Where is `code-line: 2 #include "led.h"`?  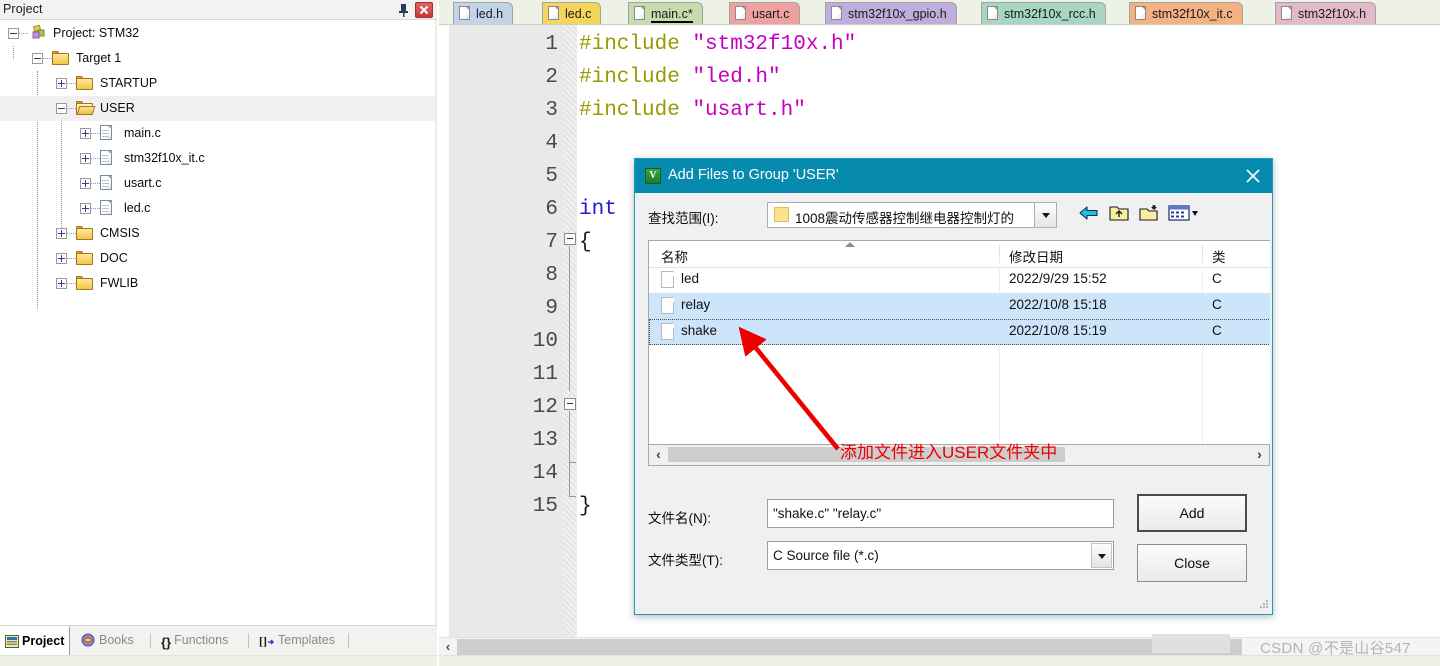
code-line: 2 #include "led.h" is located at coordinates (939, 77).